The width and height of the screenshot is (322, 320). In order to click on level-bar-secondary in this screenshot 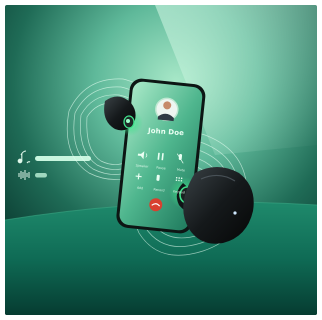, I will do `click(41, 175)`.